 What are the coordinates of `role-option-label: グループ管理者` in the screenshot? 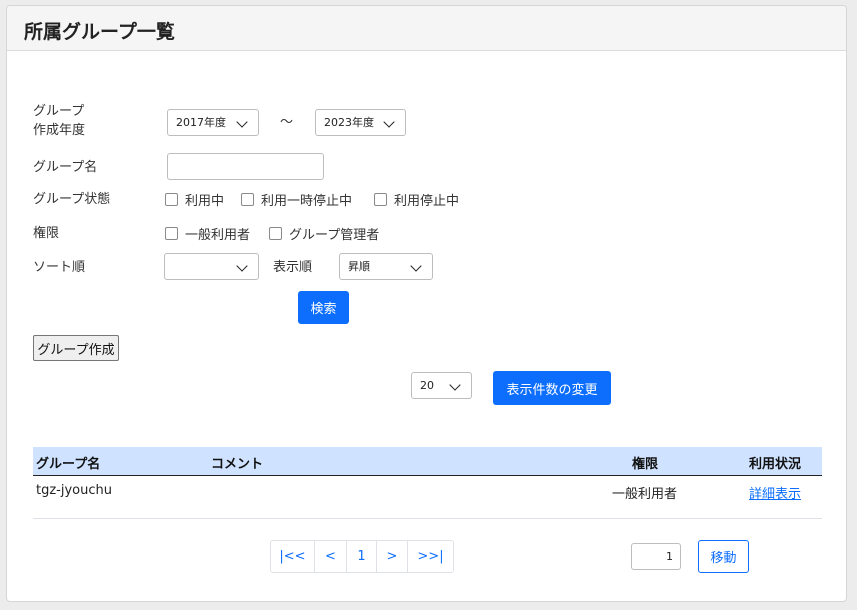 It's located at (334, 235).